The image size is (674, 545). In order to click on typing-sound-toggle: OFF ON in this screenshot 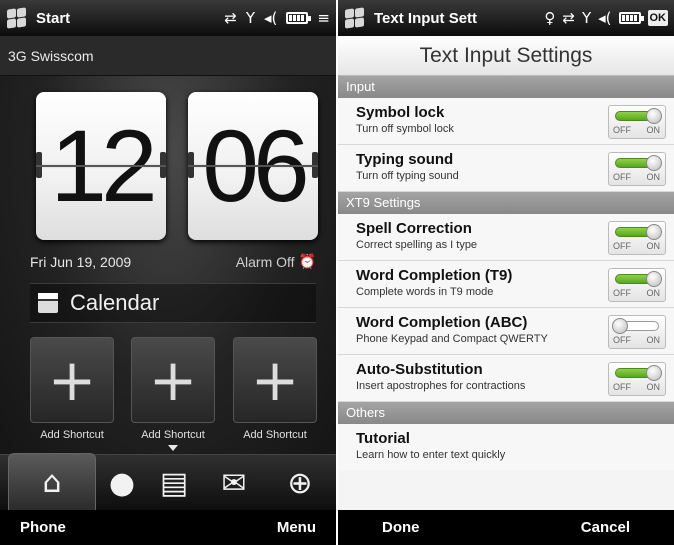, I will do `click(637, 169)`.